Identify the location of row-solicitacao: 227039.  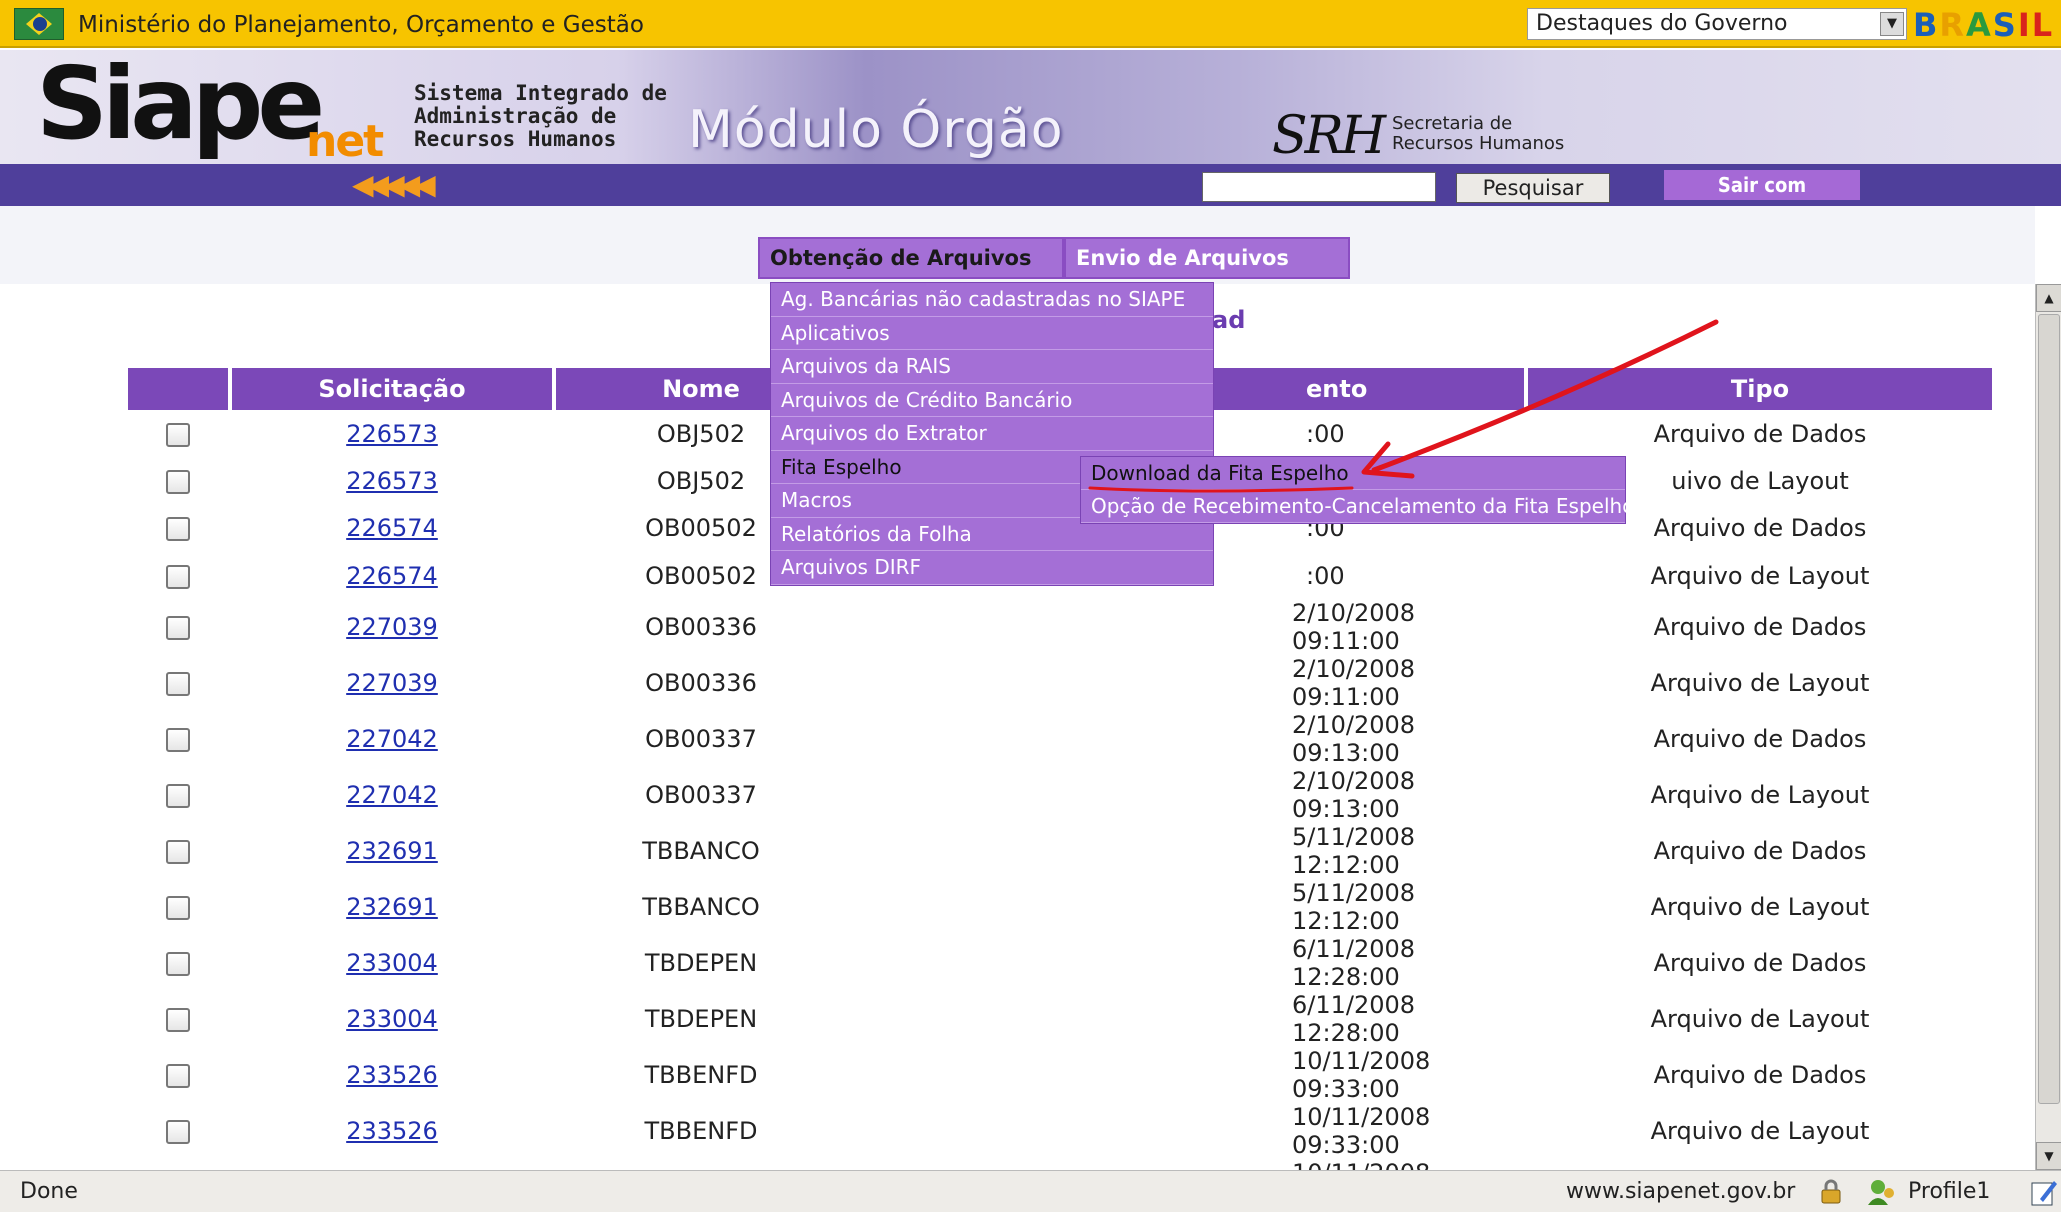
(392, 627).